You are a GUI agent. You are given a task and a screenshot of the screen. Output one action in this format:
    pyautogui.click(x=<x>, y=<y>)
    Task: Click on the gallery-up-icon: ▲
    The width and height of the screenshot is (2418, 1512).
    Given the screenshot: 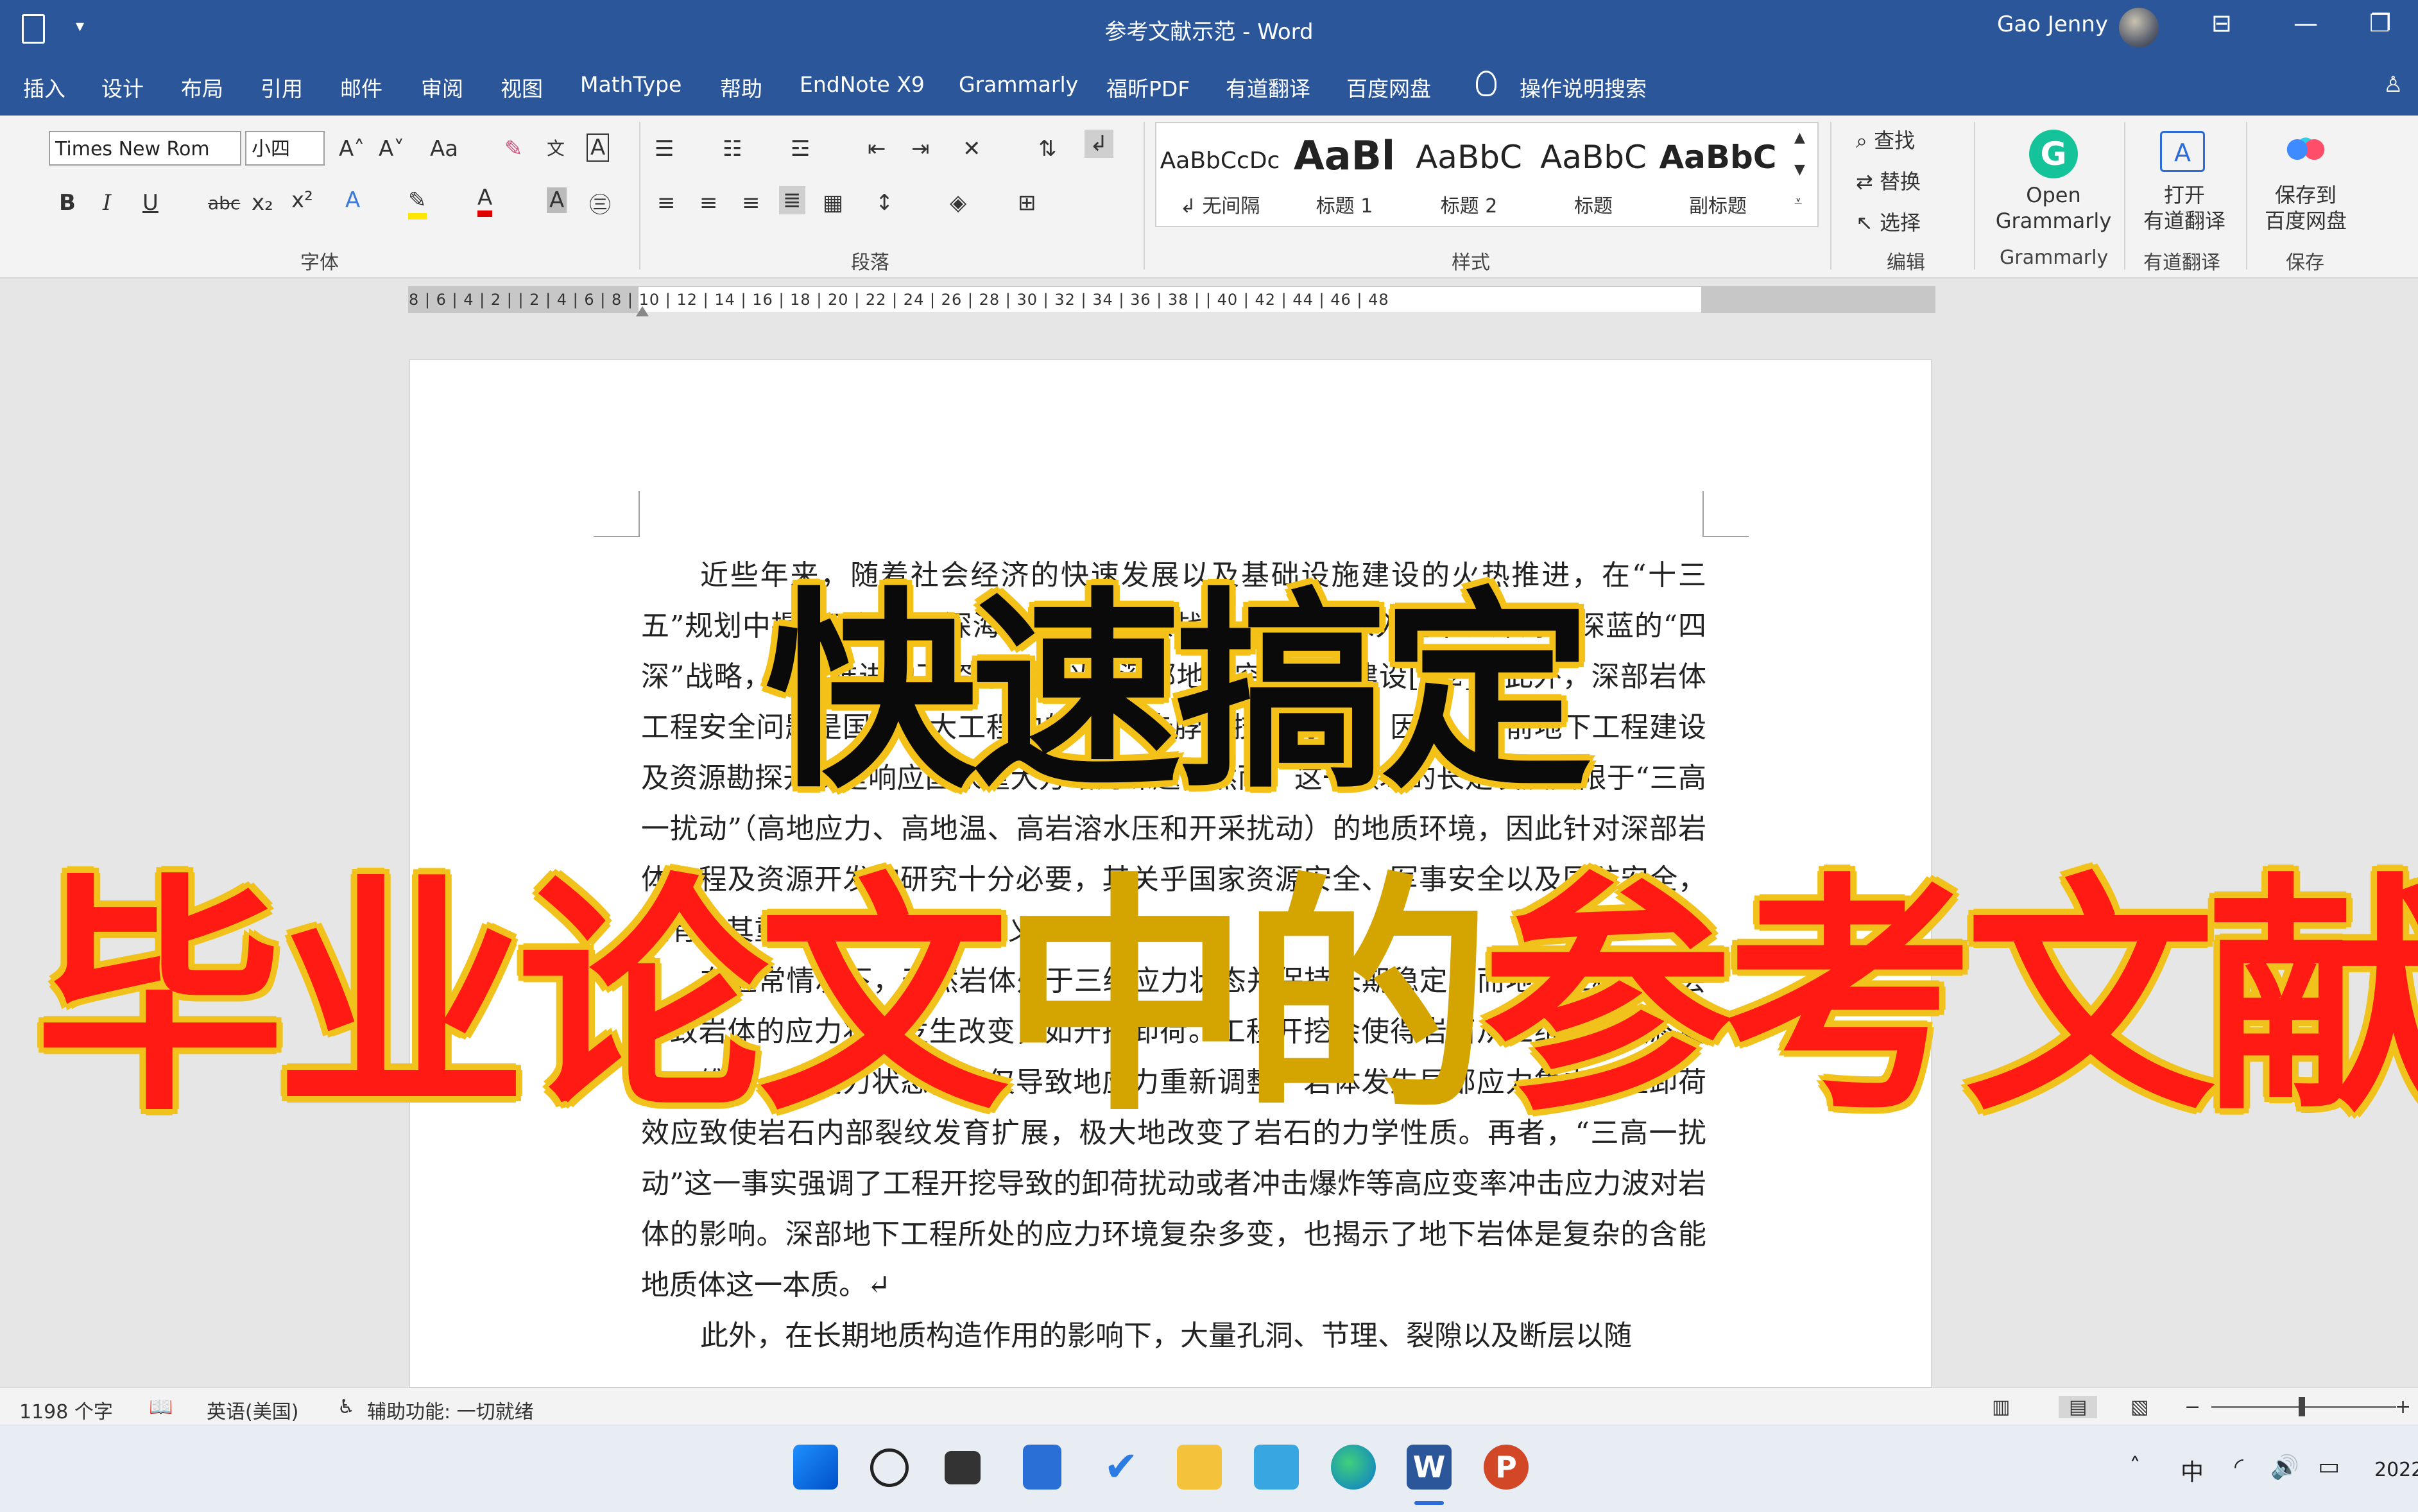 What is the action you would take?
    pyautogui.click(x=1800, y=138)
    